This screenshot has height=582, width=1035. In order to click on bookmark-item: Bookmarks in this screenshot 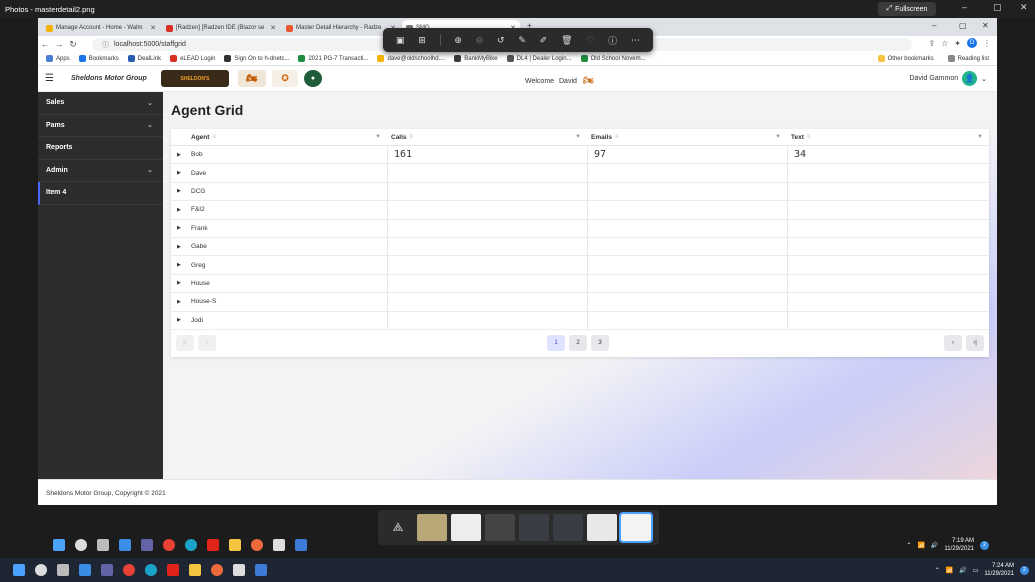, I will do `click(98, 58)`.